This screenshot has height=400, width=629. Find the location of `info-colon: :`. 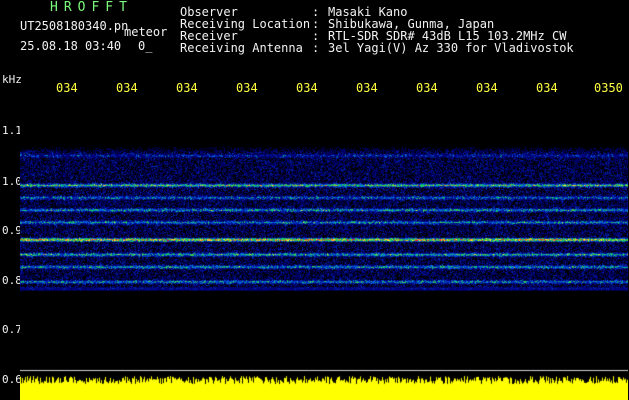

info-colon: : is located at coordinates (316, 48).